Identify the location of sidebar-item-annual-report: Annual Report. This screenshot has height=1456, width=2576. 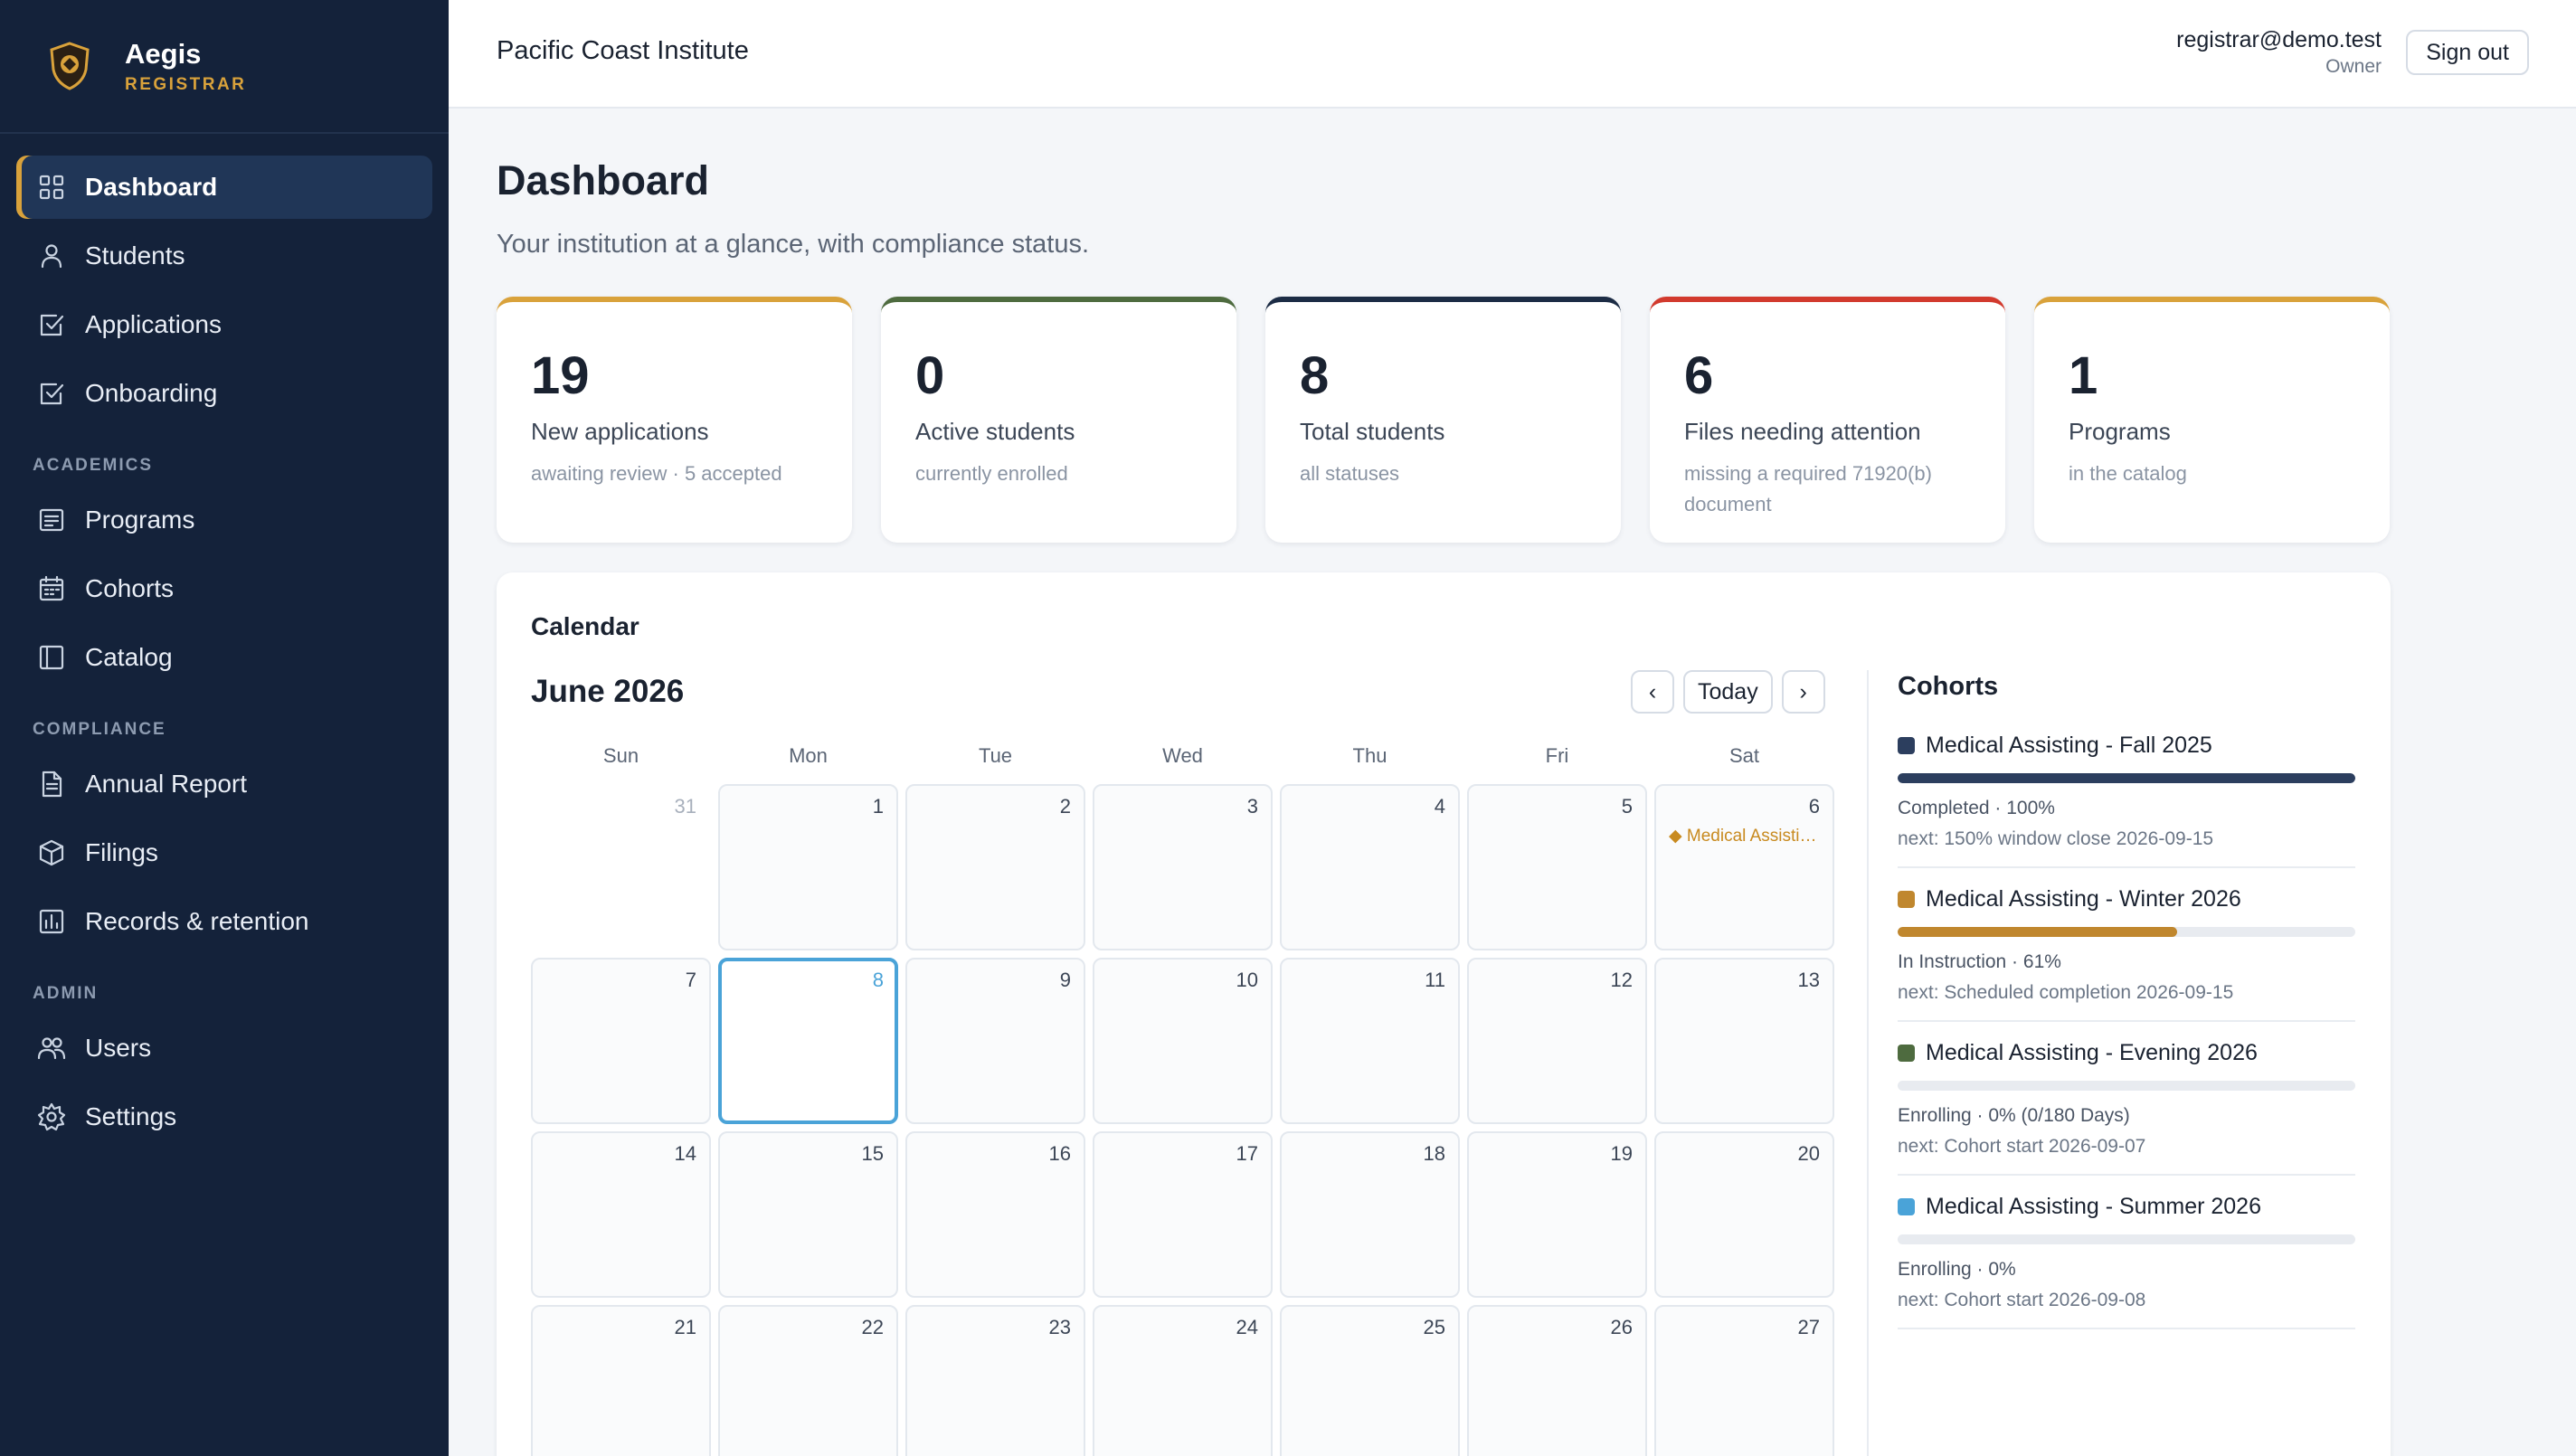
(224, 784).